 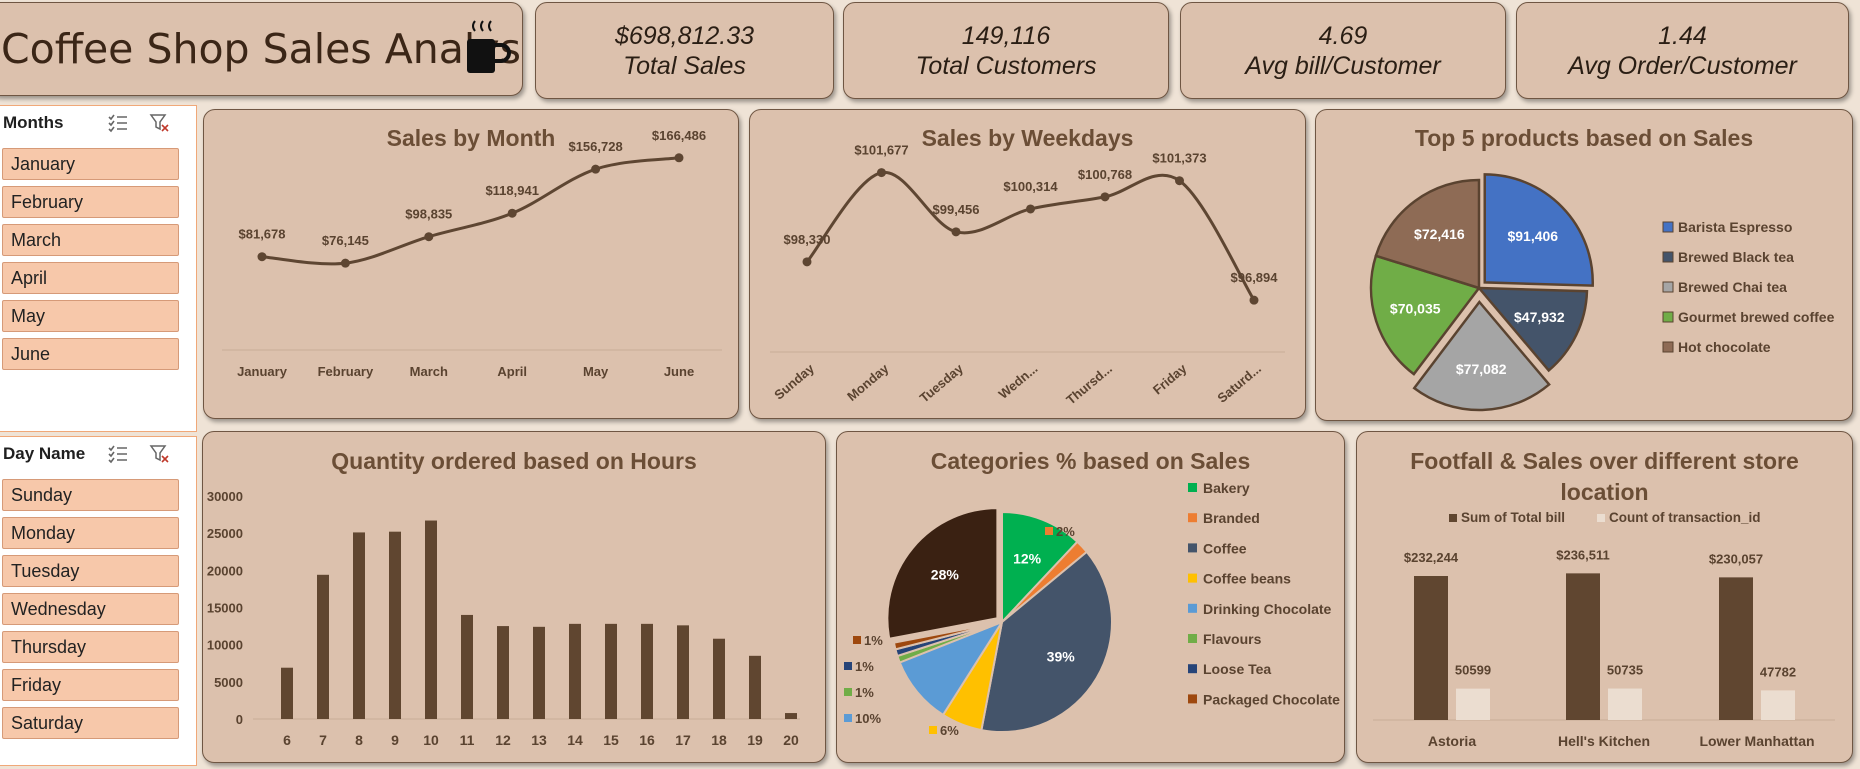 What do you see at coordinates (1030, 186) in the screenshot?
I see `data-label: $100,314` at bounding box center [1030, 186].